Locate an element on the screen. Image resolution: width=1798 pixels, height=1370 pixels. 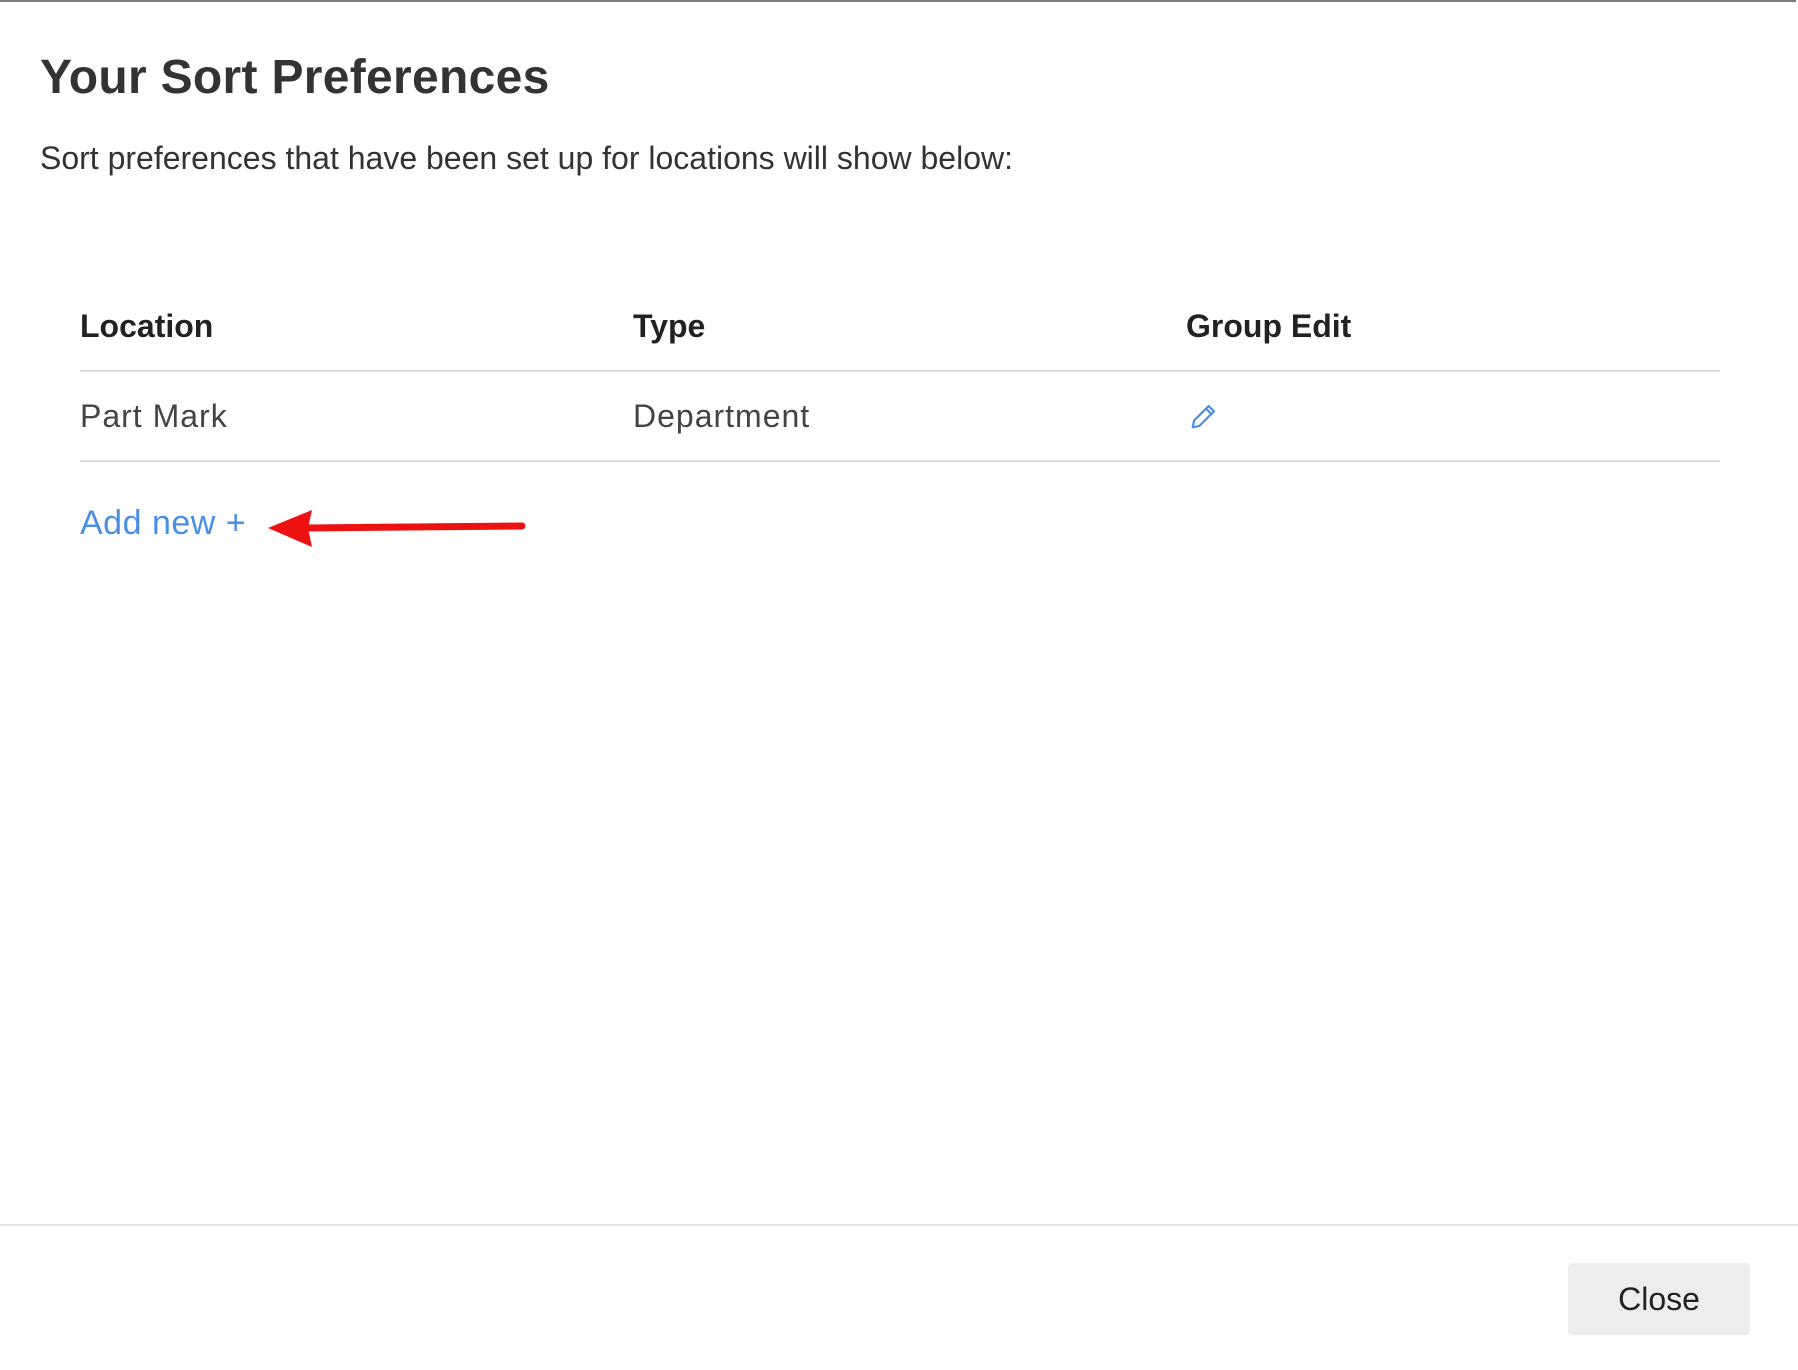
column-header-type: Type is located at coordinates (669, 325).